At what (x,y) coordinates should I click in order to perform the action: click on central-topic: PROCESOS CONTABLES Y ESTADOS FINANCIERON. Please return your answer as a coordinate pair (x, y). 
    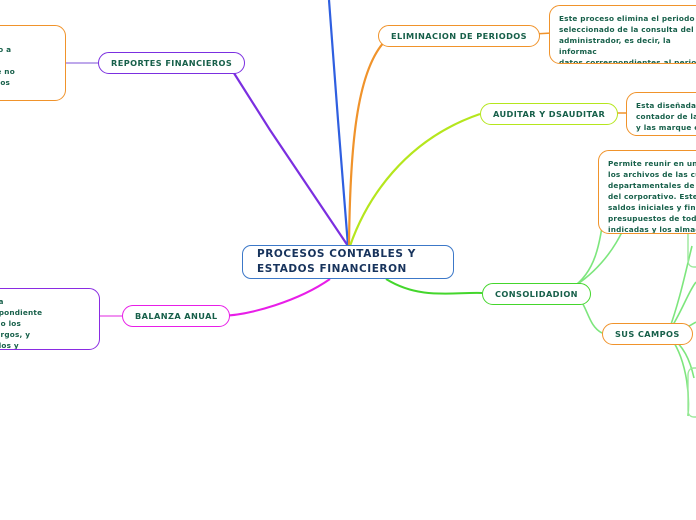
    Looking at the image, I should click on (348, 262).